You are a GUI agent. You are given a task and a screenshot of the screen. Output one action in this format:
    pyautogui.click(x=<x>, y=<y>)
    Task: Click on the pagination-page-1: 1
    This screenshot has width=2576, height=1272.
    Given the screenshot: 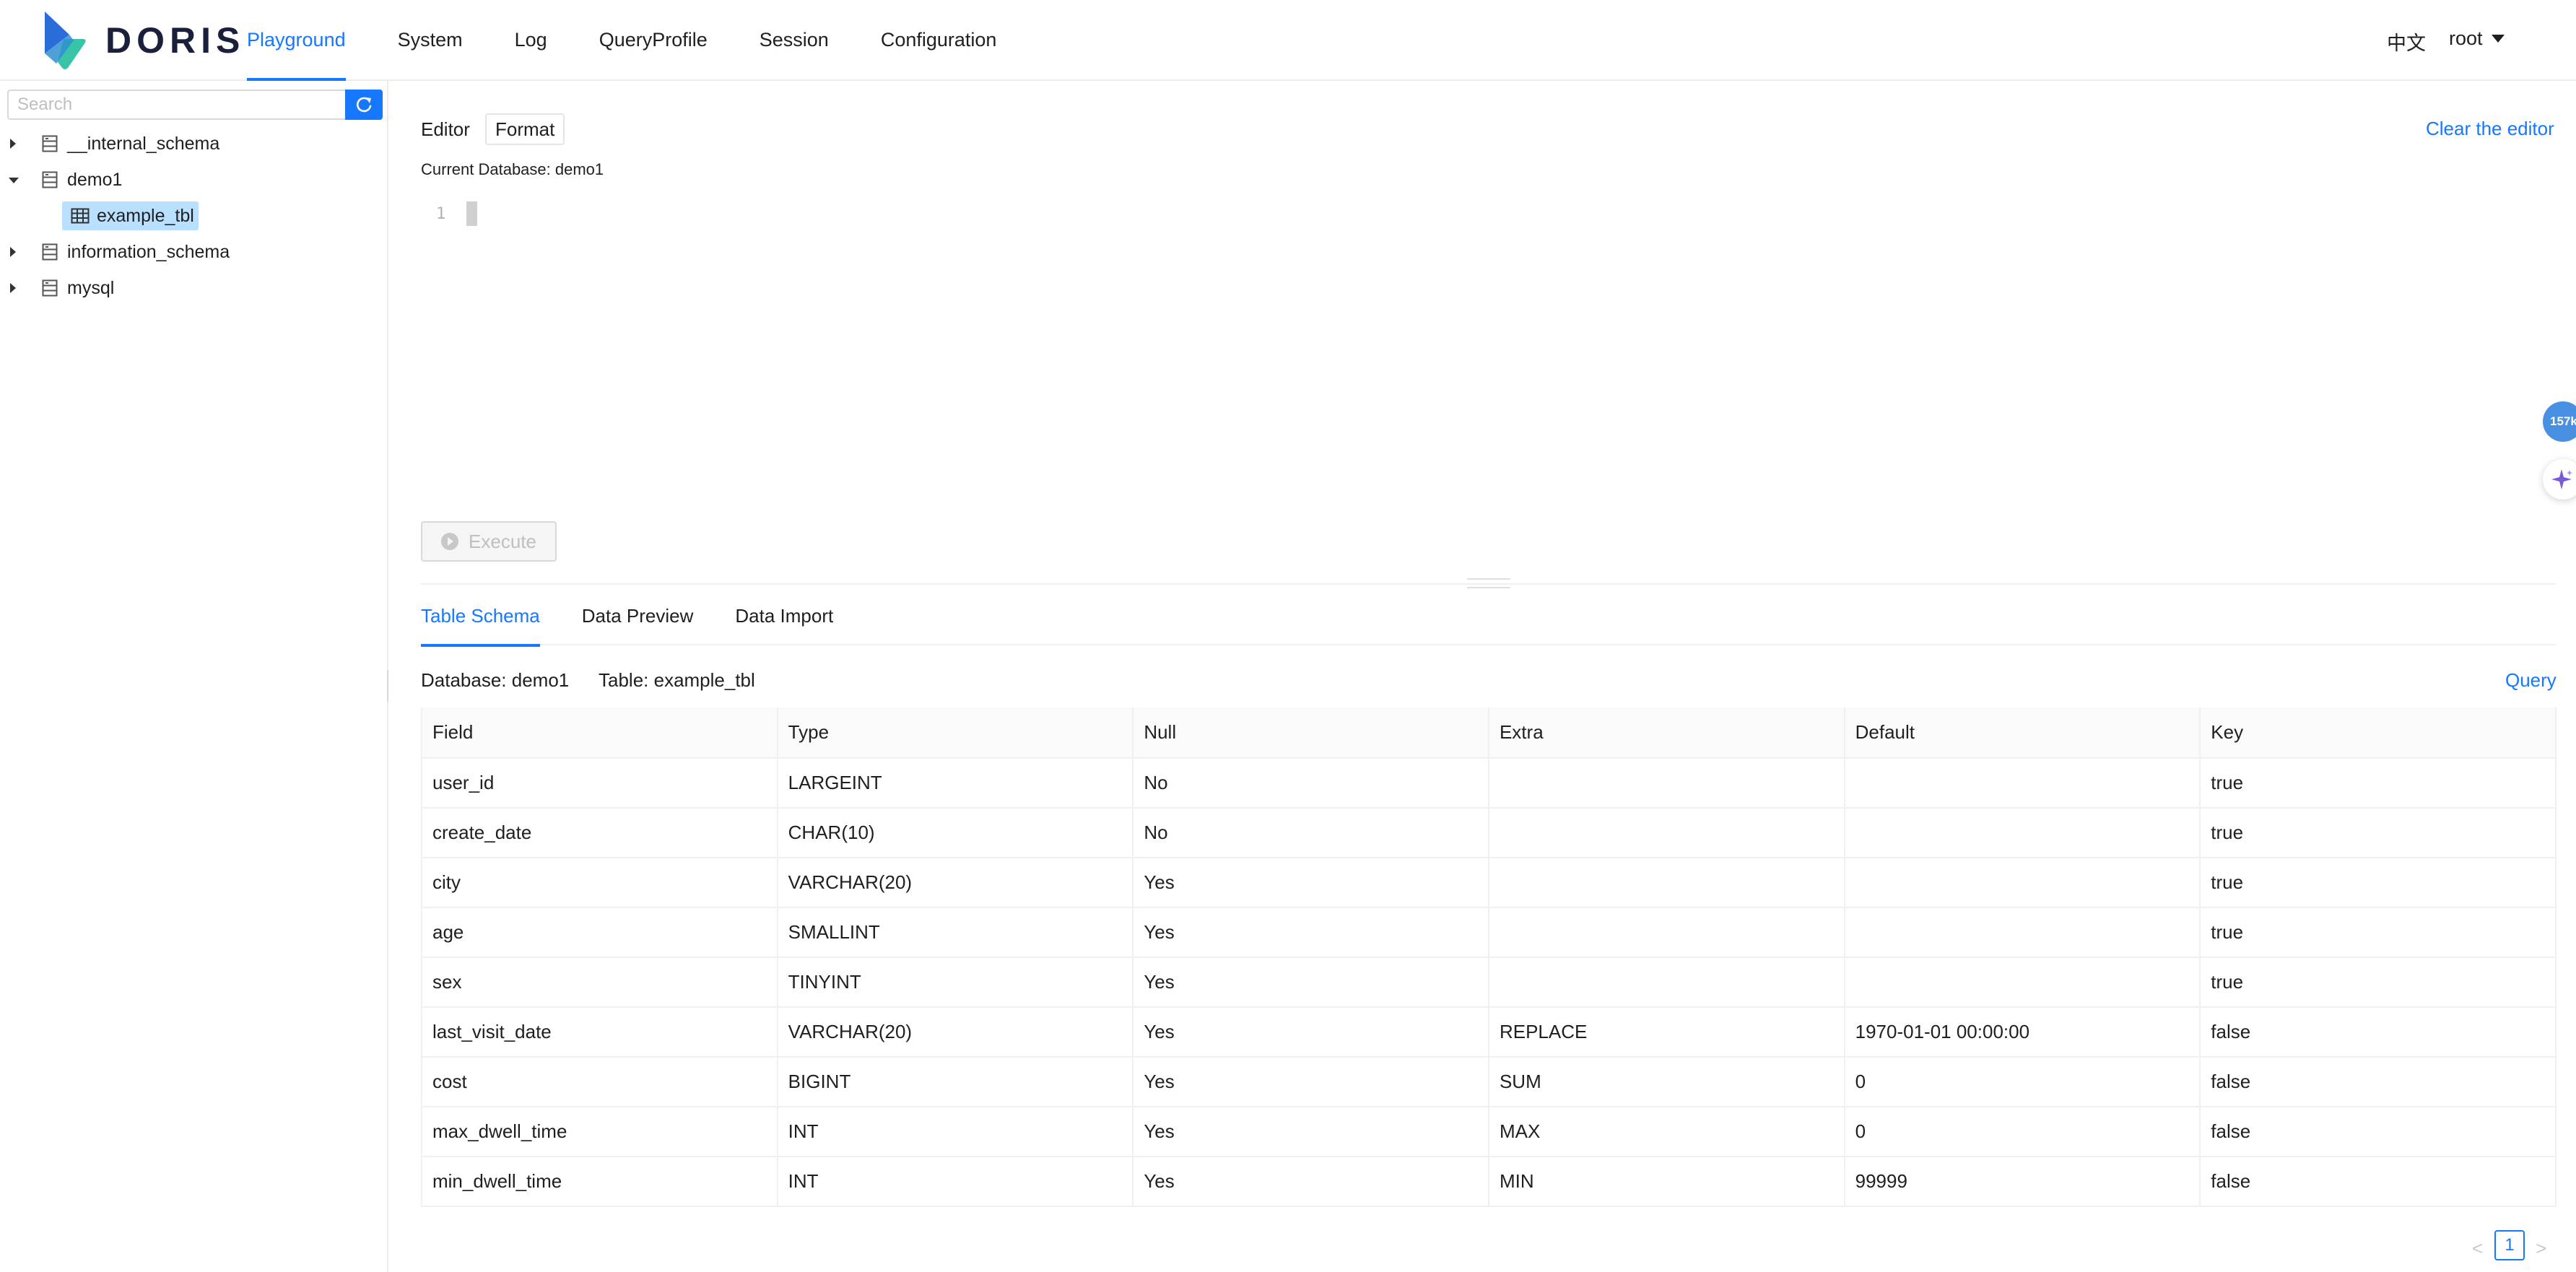 What is the action you would take?
    pyautogui.click(x=2509, y=1245)
    